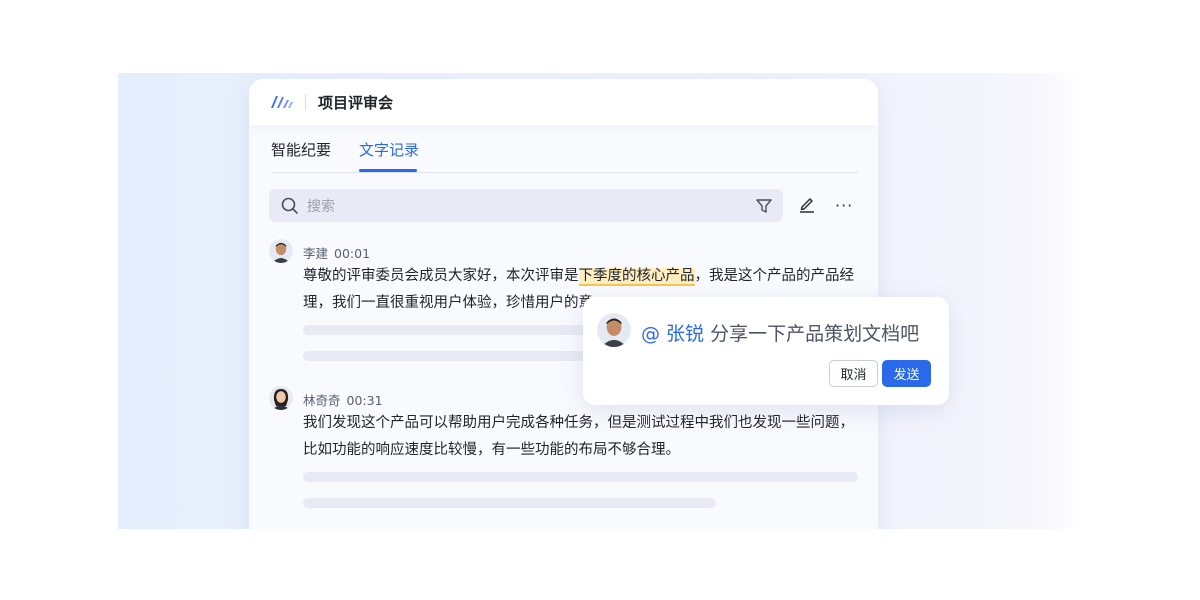 The height and width of the screenshot is (600, 1200). What do you see at coordinates (305, 102) in the screenshot?
I see `header-divider` at bounding box center [305, 102].